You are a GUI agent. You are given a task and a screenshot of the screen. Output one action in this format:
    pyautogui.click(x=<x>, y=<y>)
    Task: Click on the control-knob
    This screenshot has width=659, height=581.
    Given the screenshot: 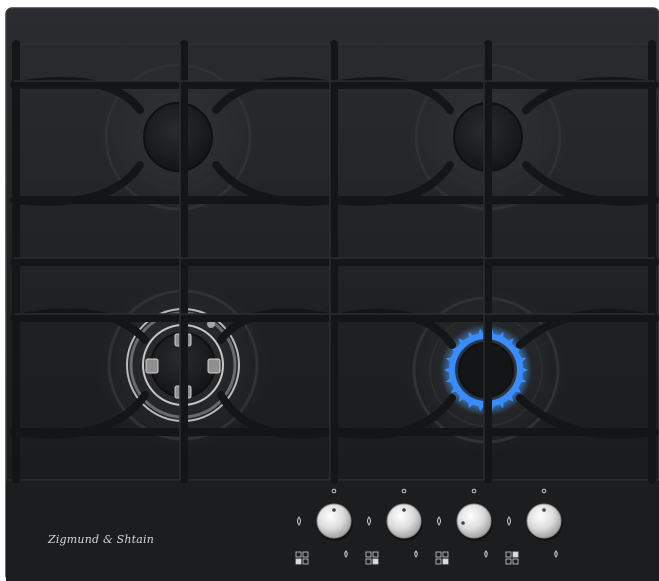 What is the action you would take?
    pyautogui.click(x=474, y=521)
    